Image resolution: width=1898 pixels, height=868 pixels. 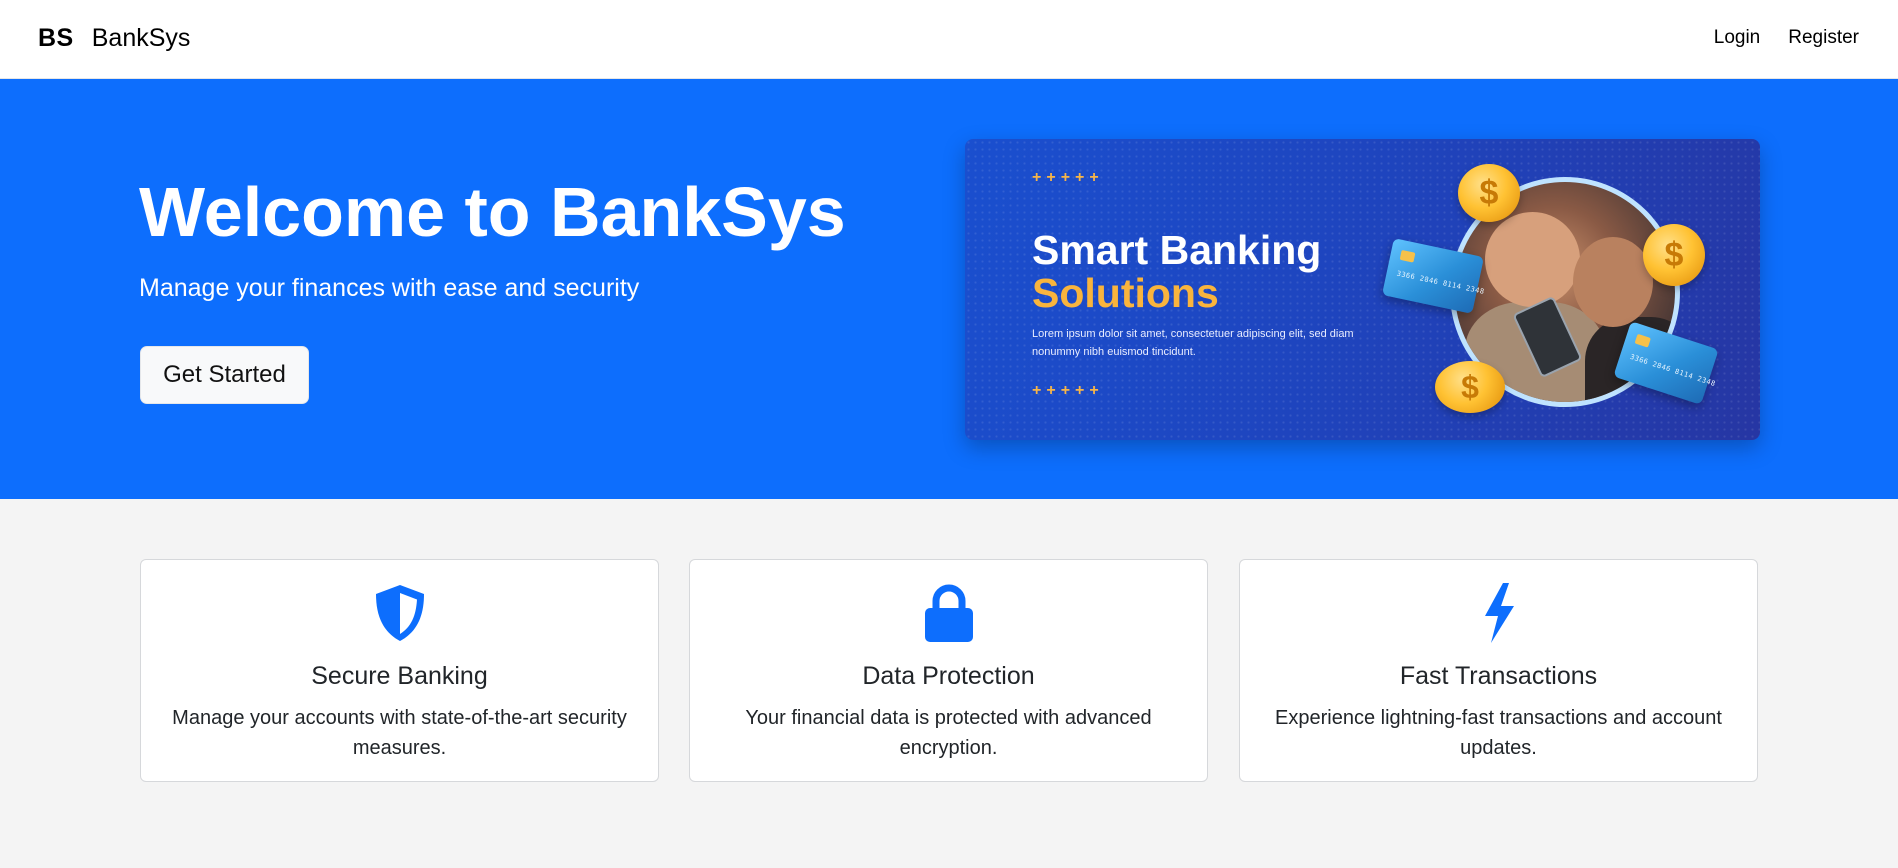 What do you see at coordinates (492, 212) in the screenshot?
I see `hero-title: Welcome to BankSys` at bounding box center [492, 212].